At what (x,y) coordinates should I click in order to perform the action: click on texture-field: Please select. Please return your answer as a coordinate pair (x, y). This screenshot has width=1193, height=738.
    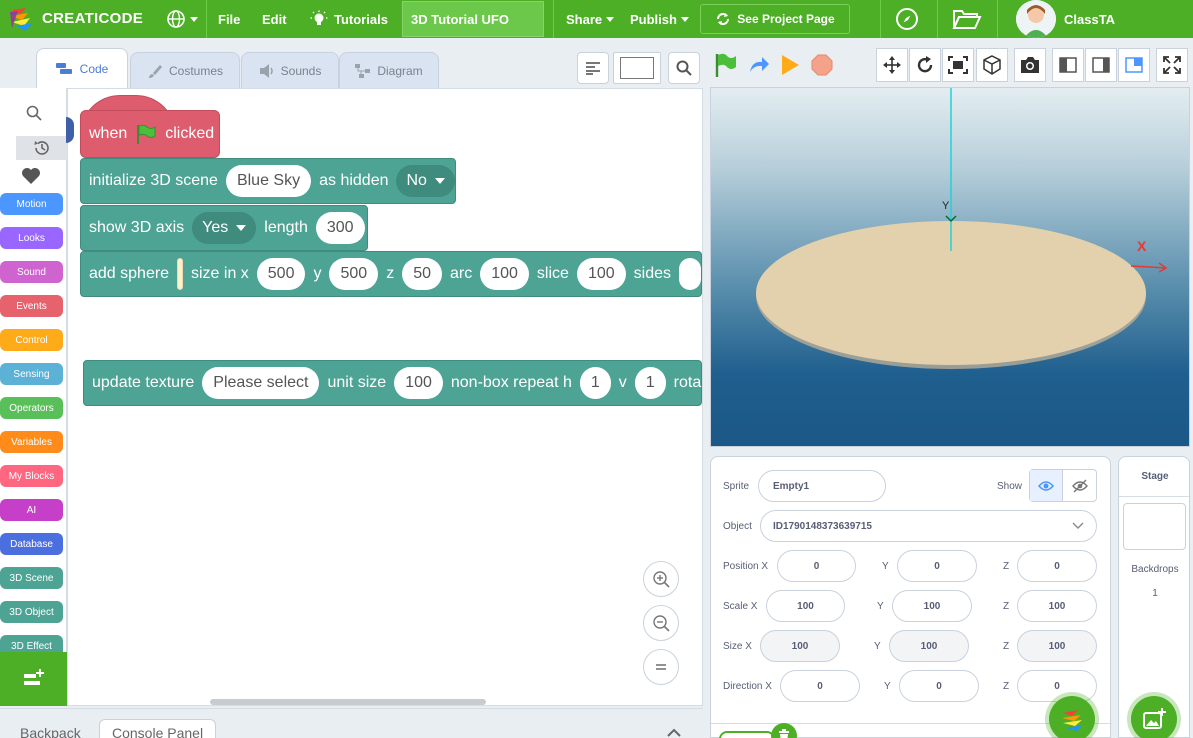
    Looking at the image, I should click on (261, 383).